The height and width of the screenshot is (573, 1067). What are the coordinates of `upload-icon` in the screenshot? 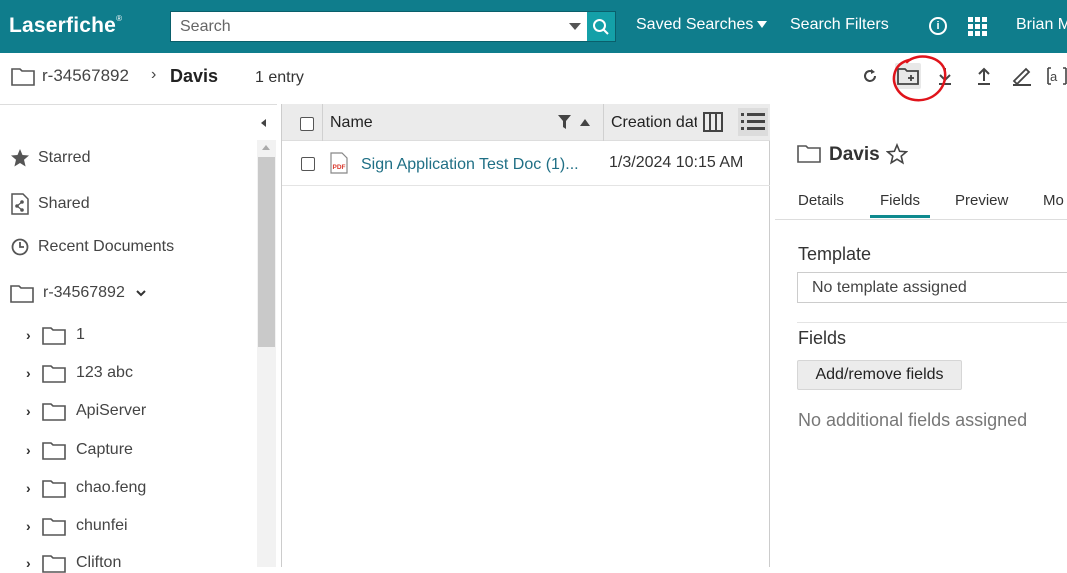 It's located at (984, 76).